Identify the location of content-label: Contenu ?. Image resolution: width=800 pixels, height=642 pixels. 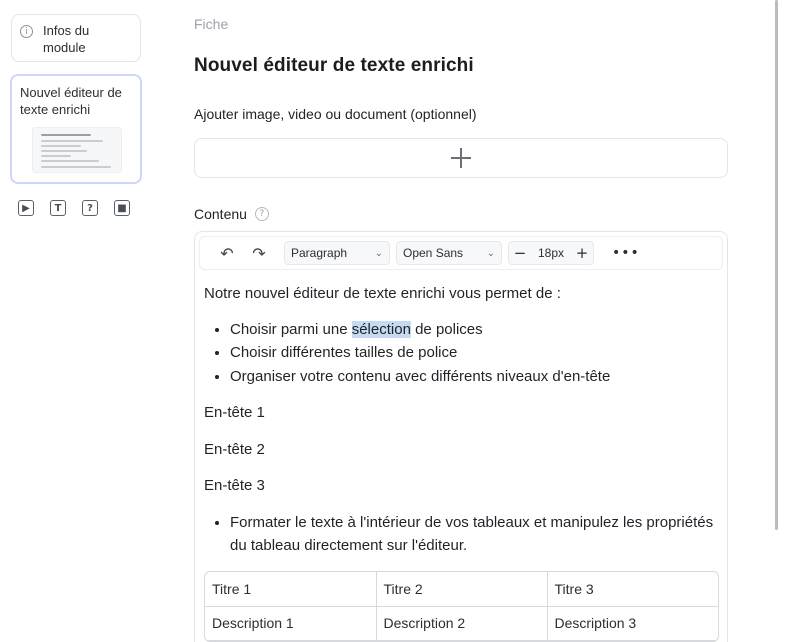
(231, 214).